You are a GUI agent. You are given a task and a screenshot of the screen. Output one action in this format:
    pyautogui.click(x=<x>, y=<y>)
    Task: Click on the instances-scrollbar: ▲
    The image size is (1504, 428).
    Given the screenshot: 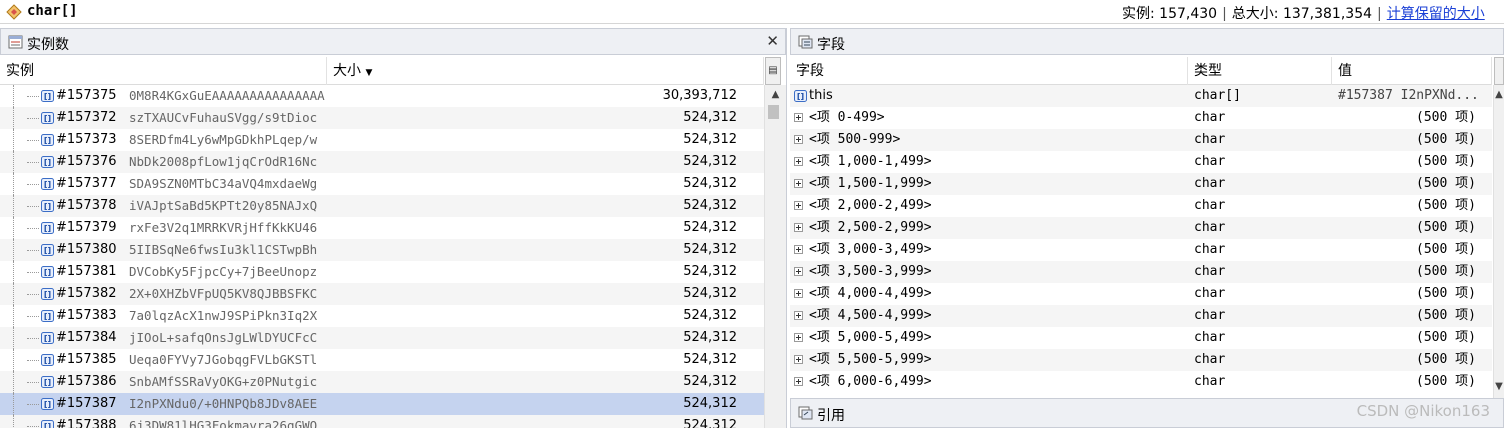 What is the action you would take?
    pyautogui.click(x=775, y=256)
    